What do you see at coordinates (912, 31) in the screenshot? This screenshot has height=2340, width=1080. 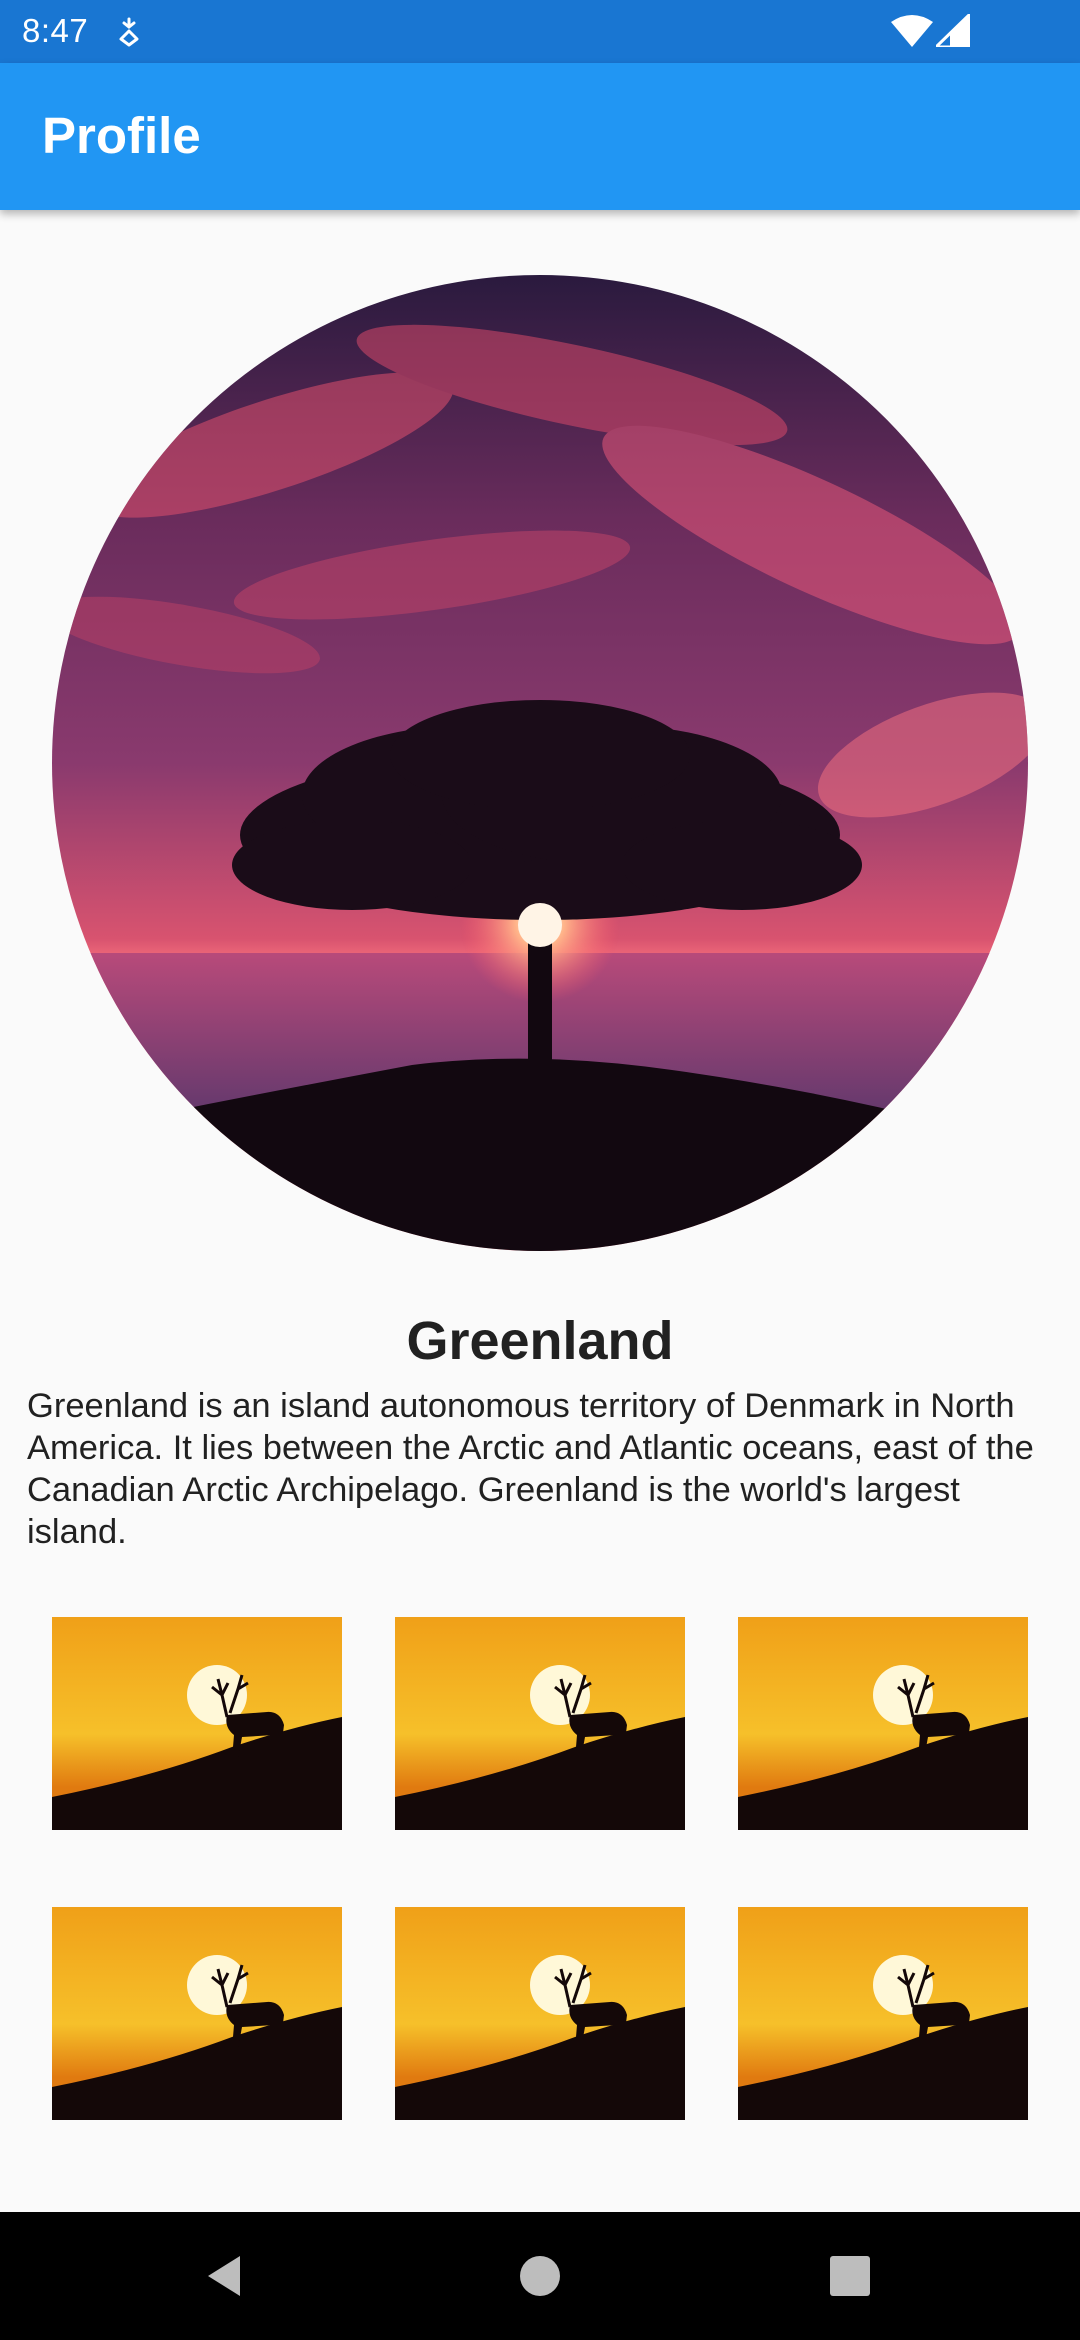 I see `wifi-icon` at bounding box center [912, 31].